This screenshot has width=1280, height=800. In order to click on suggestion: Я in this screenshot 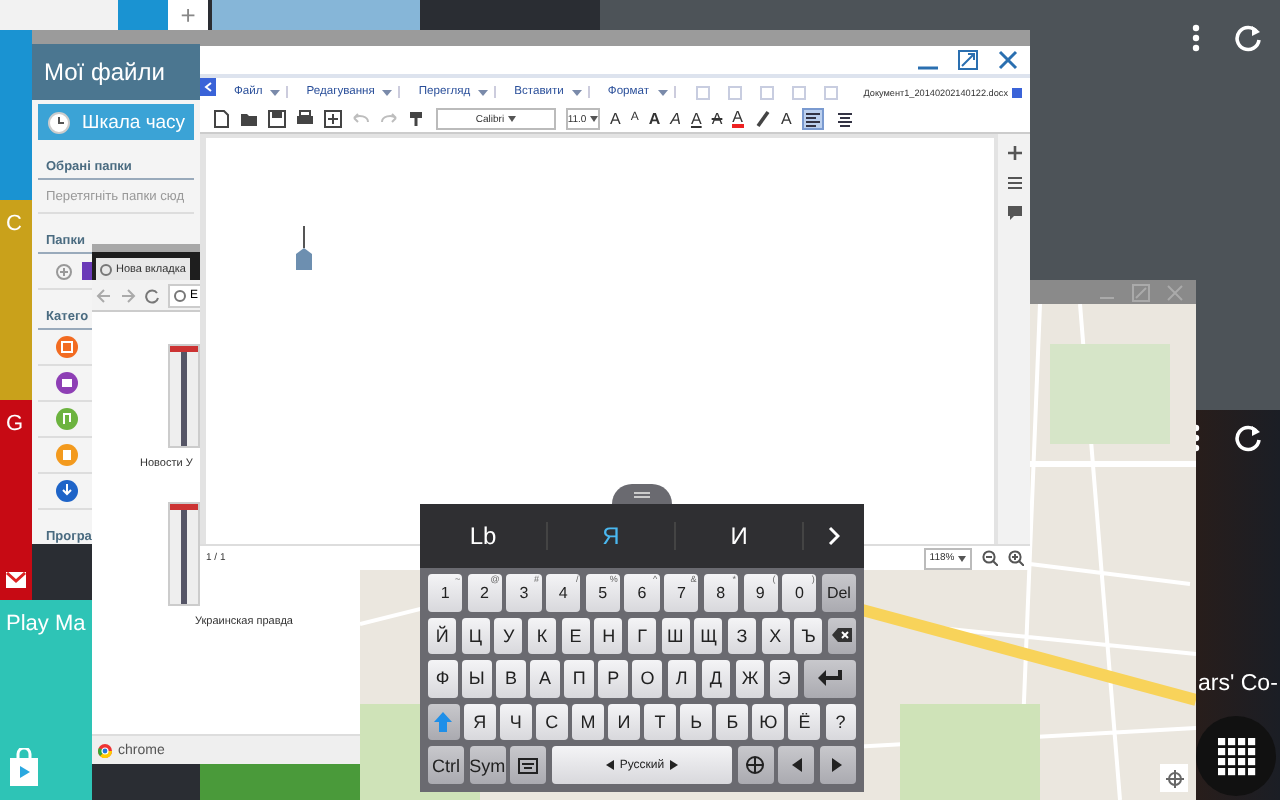, I will do `click(612, 536)`.